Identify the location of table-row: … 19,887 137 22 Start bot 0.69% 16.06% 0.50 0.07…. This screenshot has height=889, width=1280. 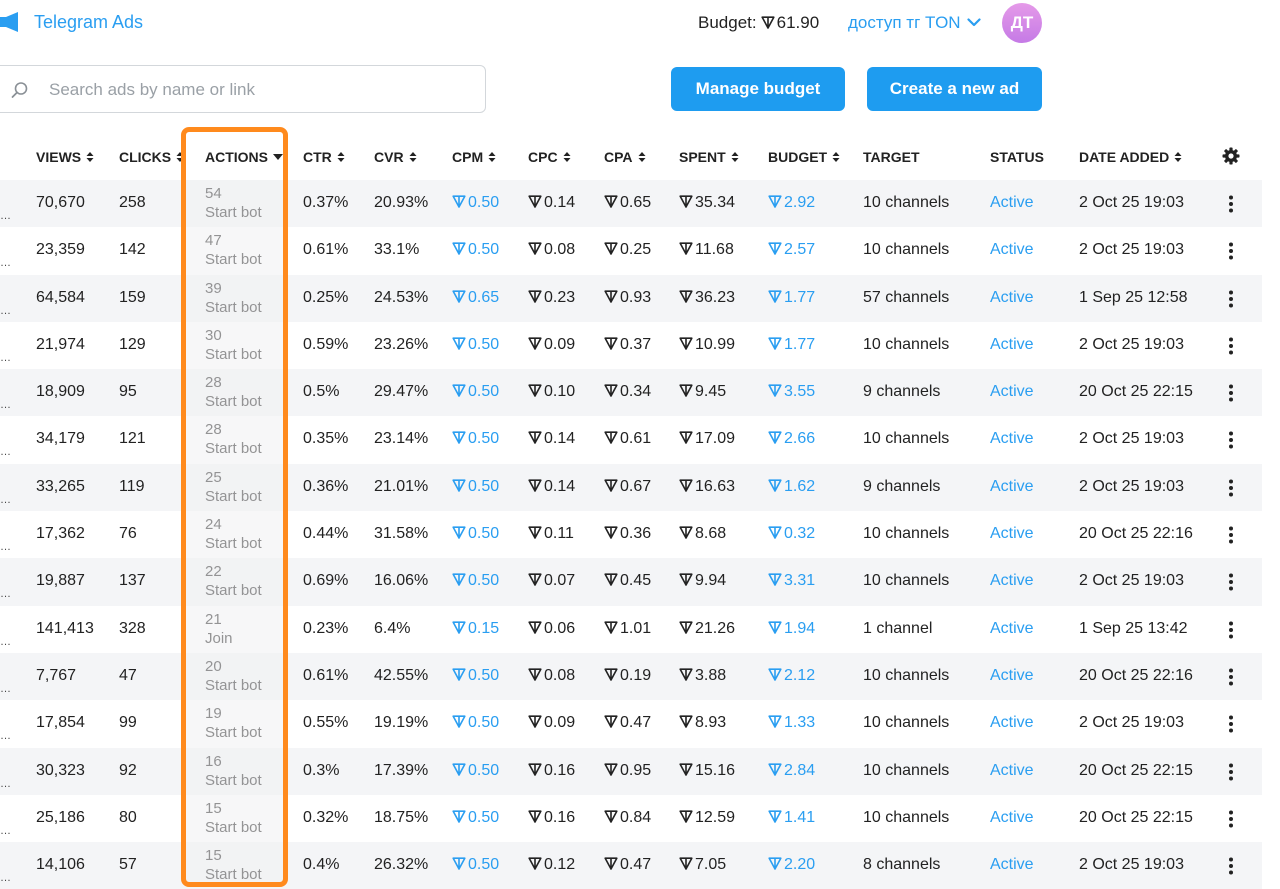
(631, 582).